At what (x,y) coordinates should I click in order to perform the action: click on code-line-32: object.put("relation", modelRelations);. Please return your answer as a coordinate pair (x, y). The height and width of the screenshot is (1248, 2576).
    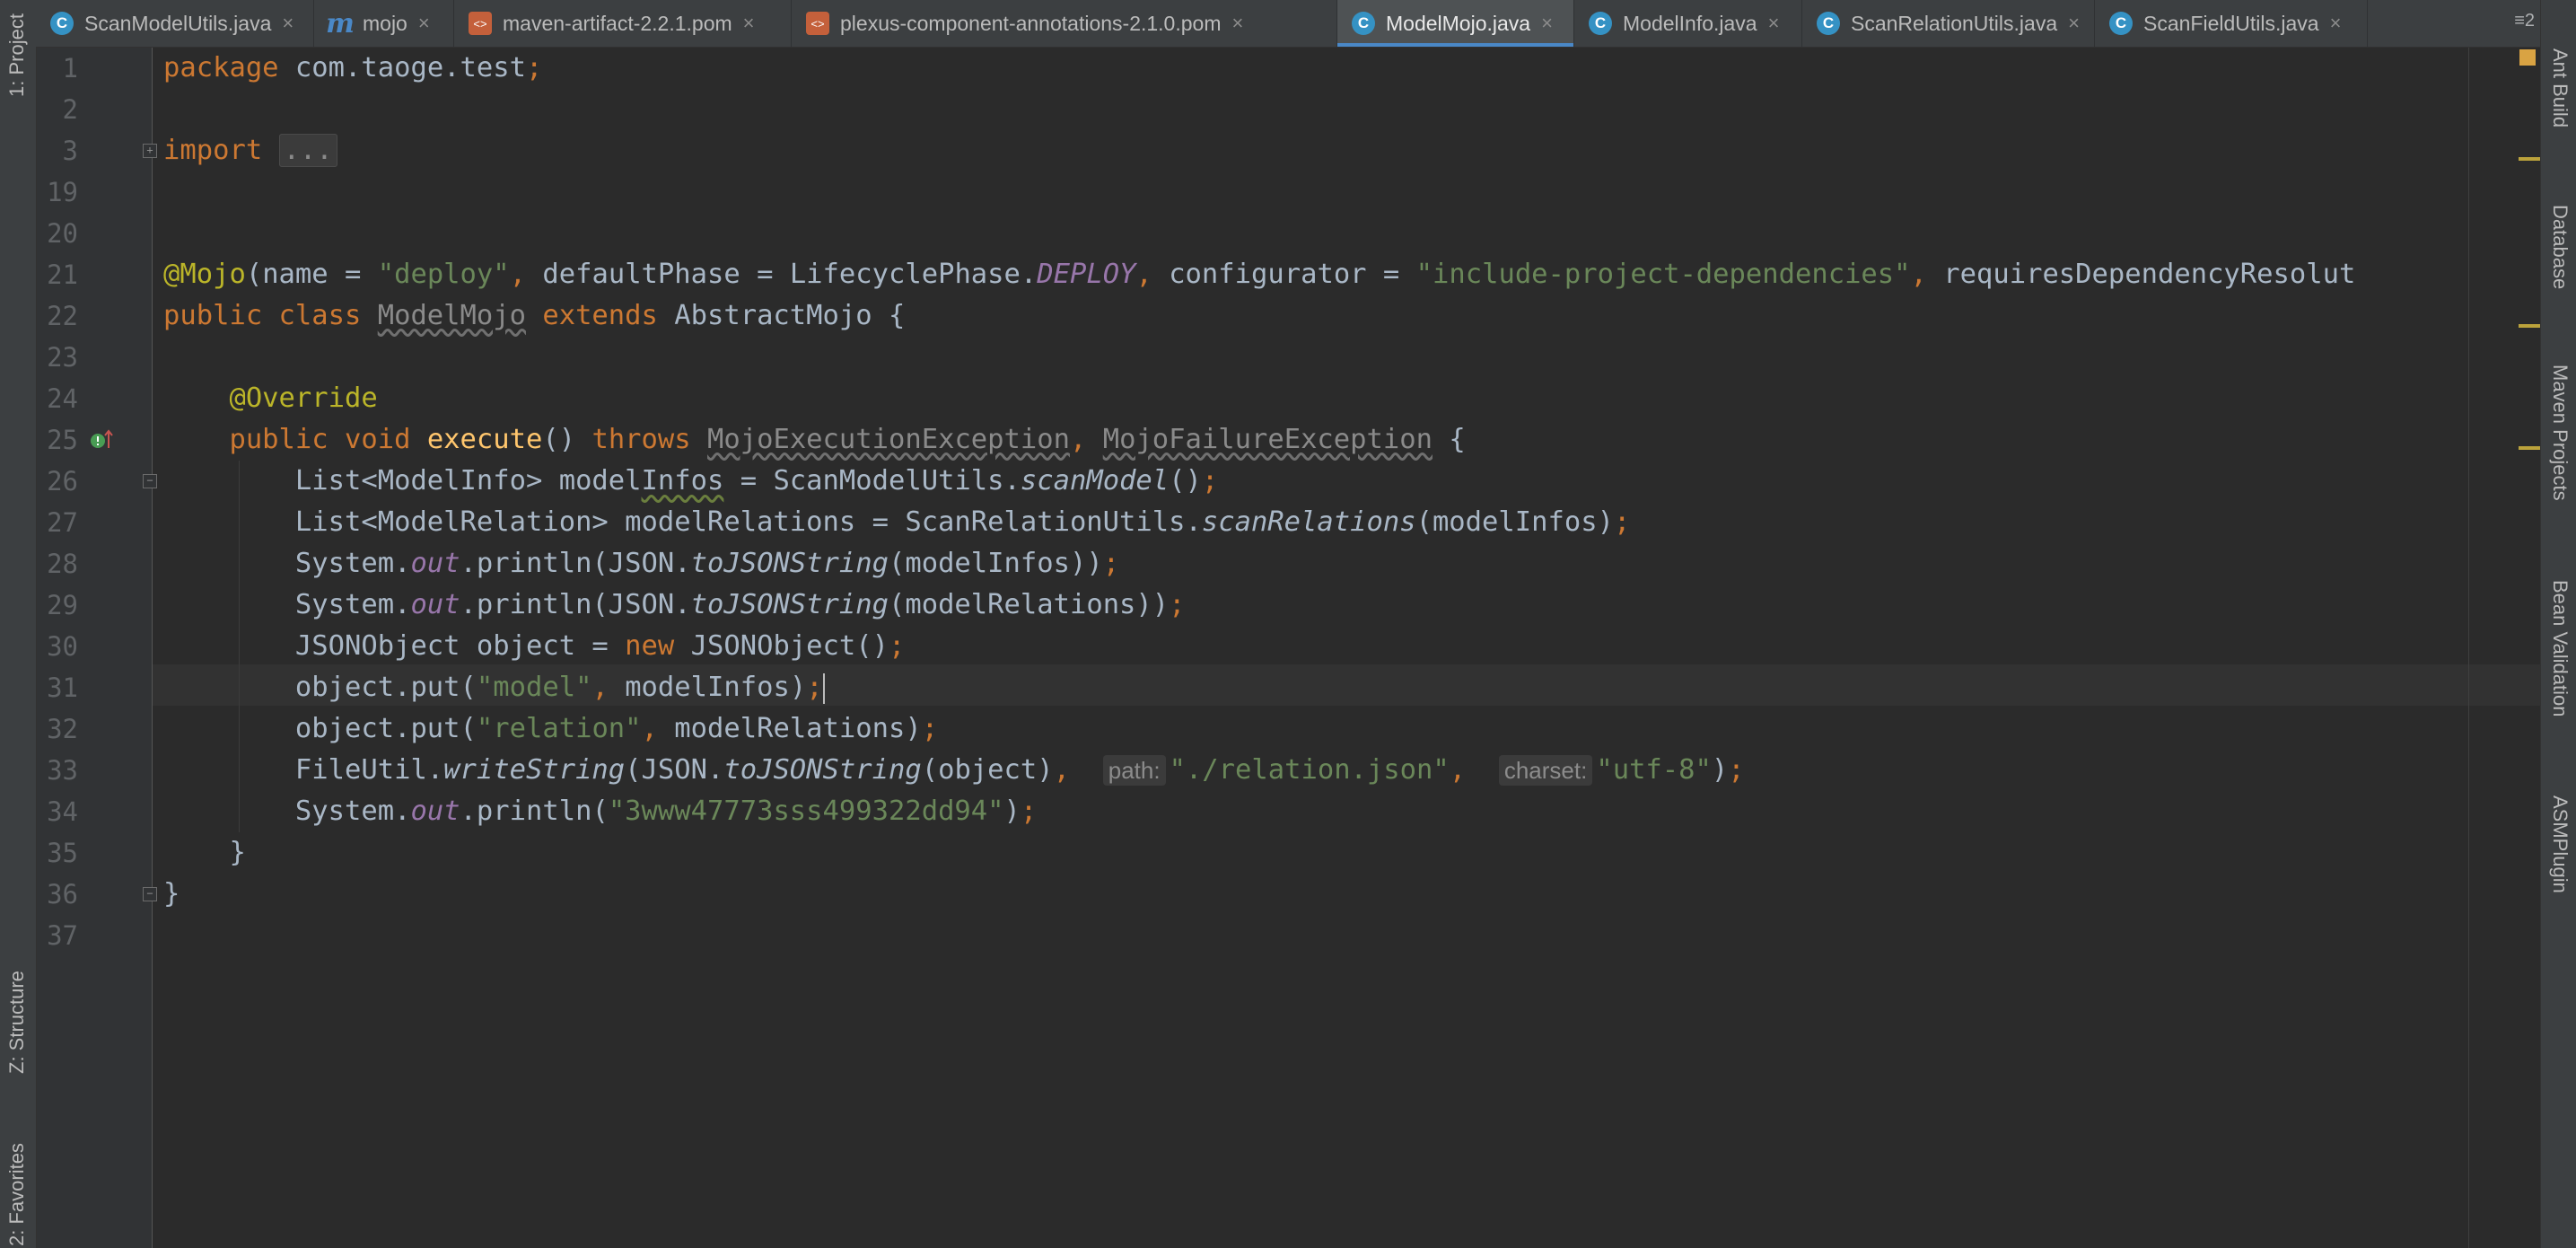
    Looking at the image, I should click on (550, 729).